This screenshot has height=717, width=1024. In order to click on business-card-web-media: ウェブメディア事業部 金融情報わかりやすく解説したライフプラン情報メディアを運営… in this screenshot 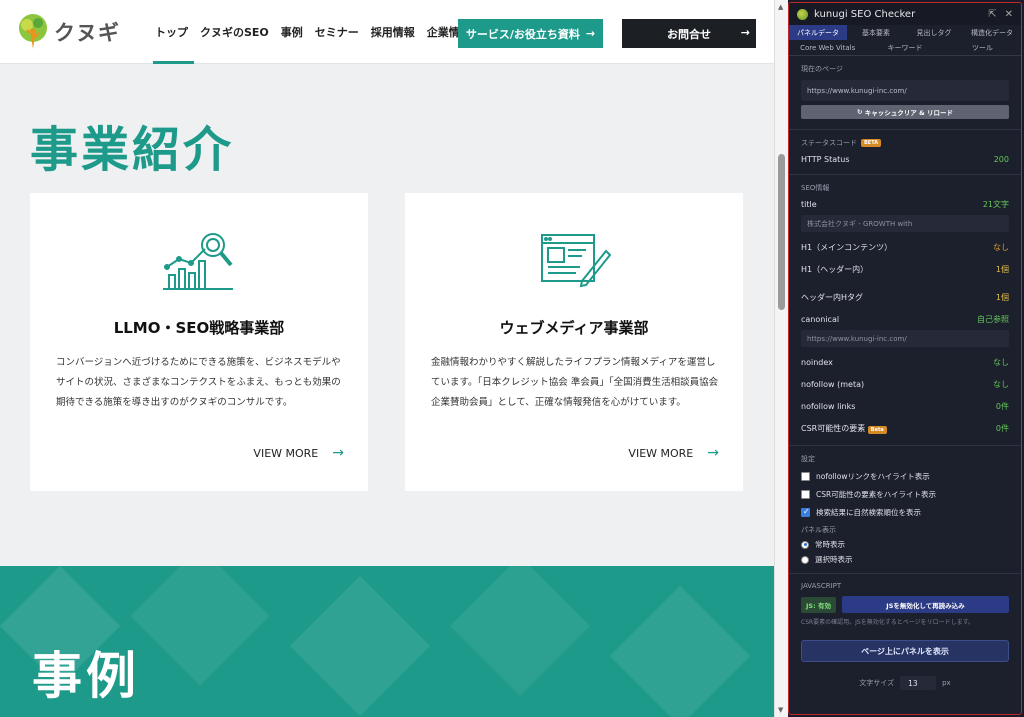, I will do `click(574, 342)`.